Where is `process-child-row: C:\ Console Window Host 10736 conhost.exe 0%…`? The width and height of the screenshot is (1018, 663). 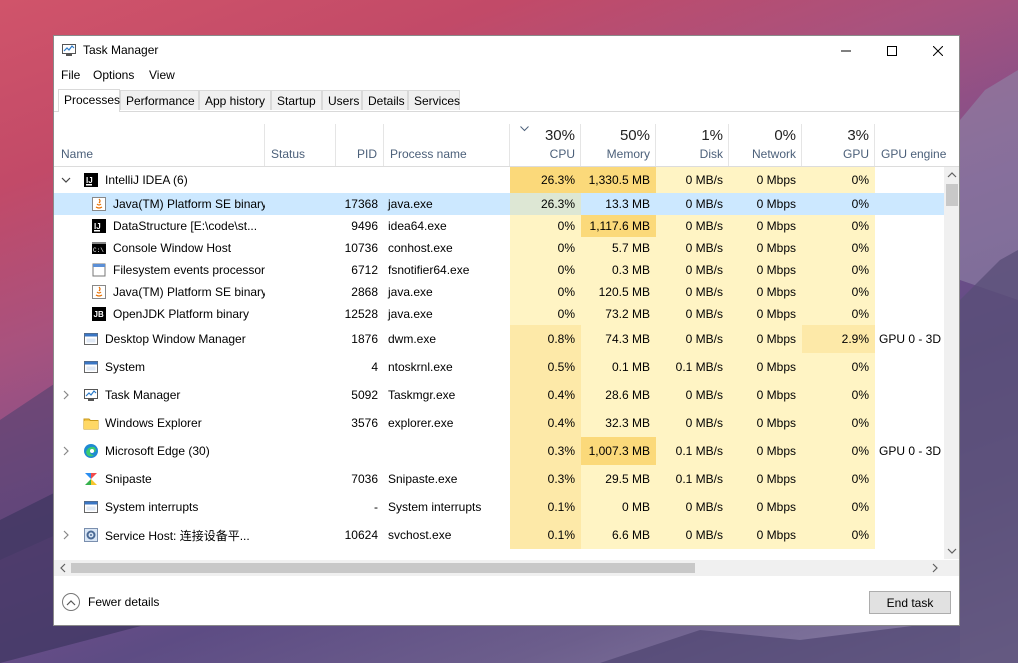
process-child-row: C:\ Console Window Host 10736 conhost.exe 0%… is located at coordinates (499, 248).